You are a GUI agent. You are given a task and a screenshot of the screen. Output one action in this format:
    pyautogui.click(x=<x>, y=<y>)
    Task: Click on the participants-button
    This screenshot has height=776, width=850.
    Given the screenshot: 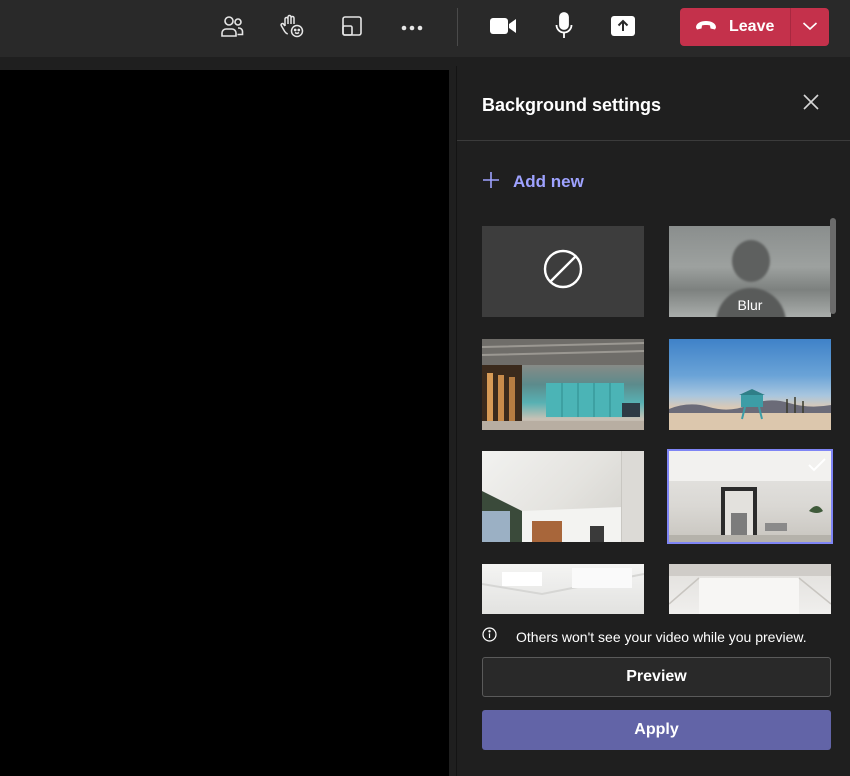 What is the action you would take?
    pyautogui.click(x=232, y=28)
    